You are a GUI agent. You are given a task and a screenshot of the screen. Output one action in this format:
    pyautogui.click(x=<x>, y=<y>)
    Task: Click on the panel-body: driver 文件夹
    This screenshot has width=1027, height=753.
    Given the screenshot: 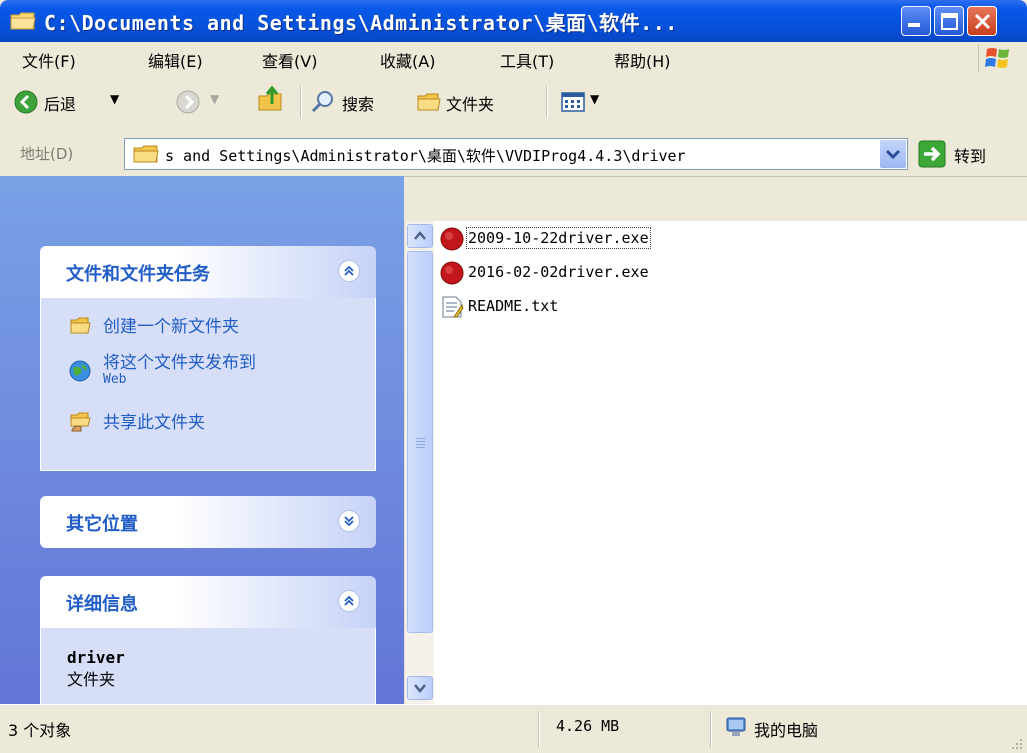 What is the action you would take?
    pyautogui.click(x=208, y=666)
    